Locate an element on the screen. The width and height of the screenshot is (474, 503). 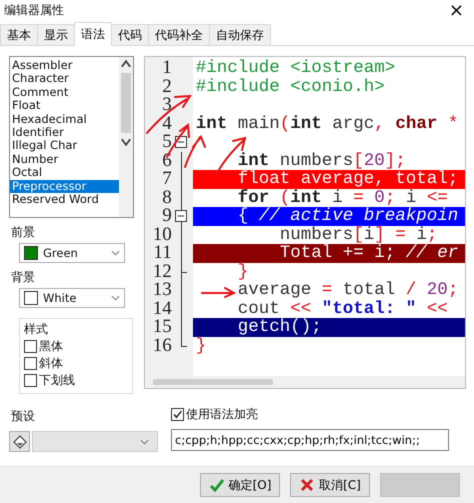
tab: 自动保存 is located at coordinates (240, 34).